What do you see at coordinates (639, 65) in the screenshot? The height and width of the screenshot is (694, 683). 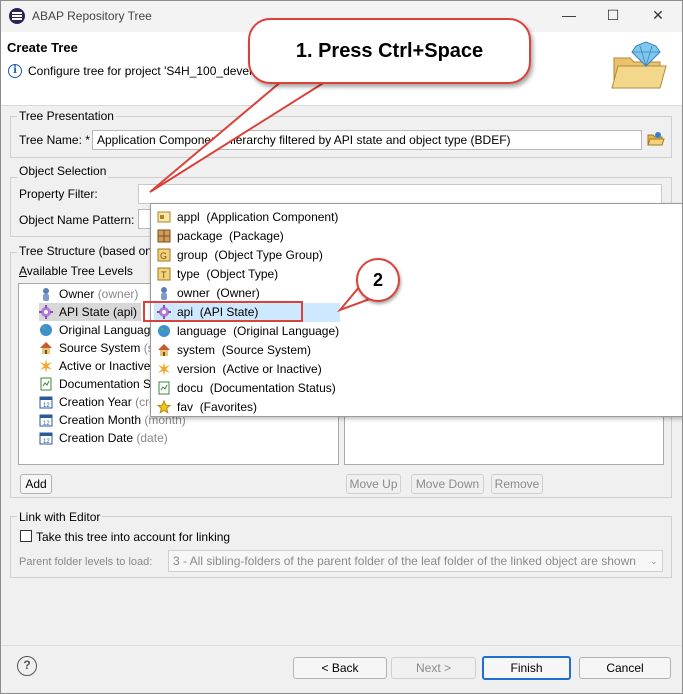 I see `folder-diamond-icon` at bounding box center [639, 65].